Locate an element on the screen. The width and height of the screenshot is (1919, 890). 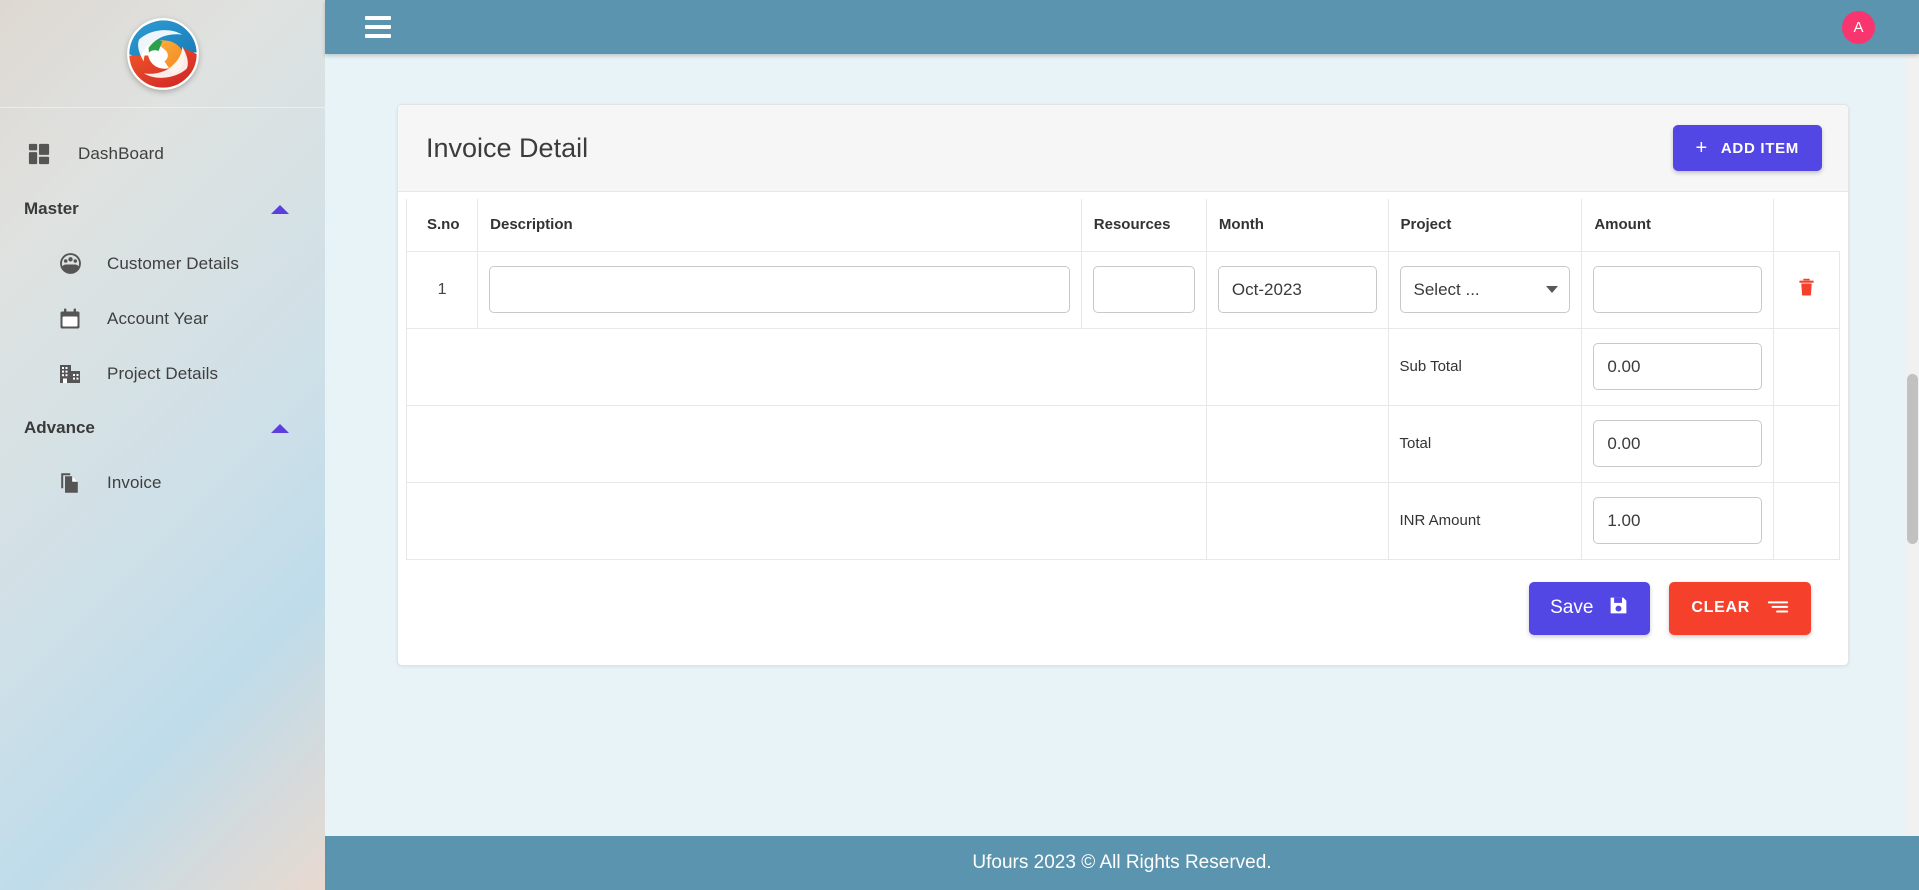
clear-button: CLEAR is located at coordinates (1740, 608).